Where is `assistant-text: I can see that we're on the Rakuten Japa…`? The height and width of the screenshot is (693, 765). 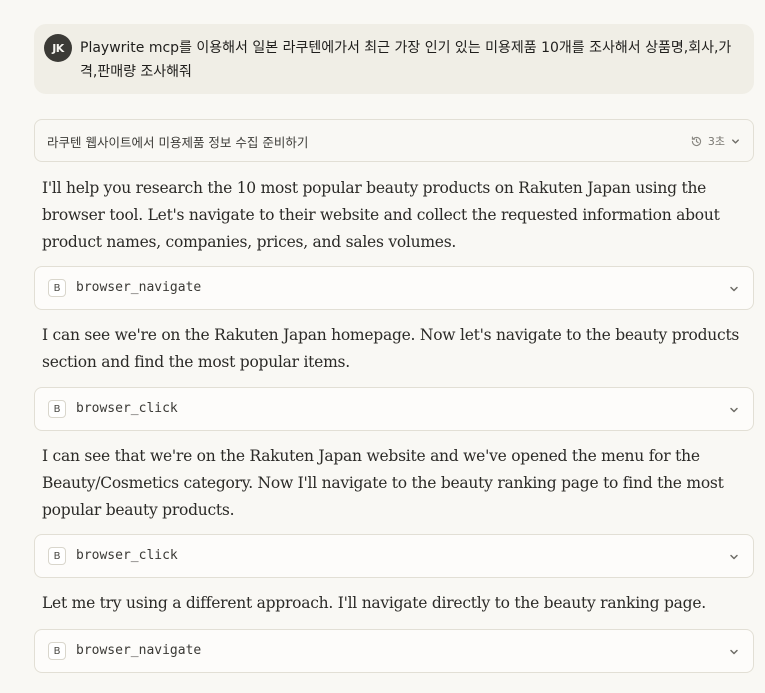
assistant-text: I can see that we're on the Rakuten Japa… is located at coordinates (383, 483).